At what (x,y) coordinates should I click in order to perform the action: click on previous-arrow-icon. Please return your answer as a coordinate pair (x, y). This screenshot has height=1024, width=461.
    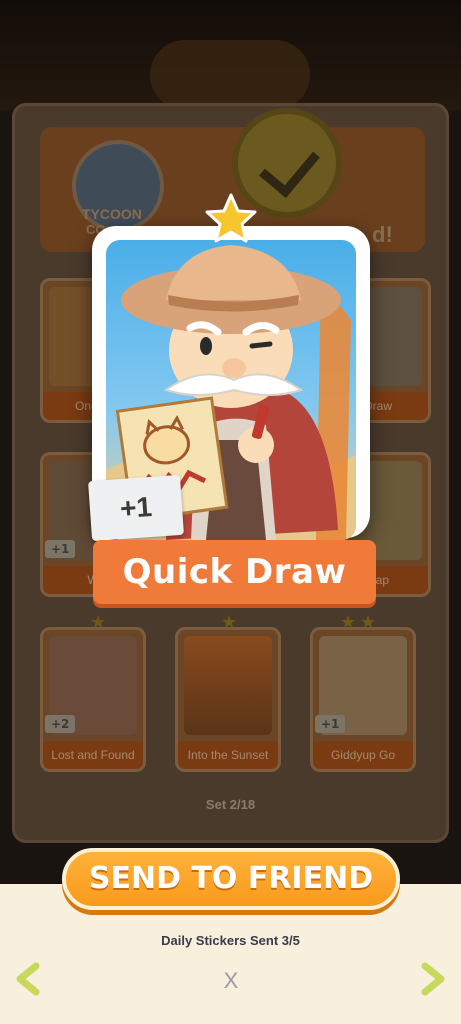
    Looking at the image, I should click on (28, 979).